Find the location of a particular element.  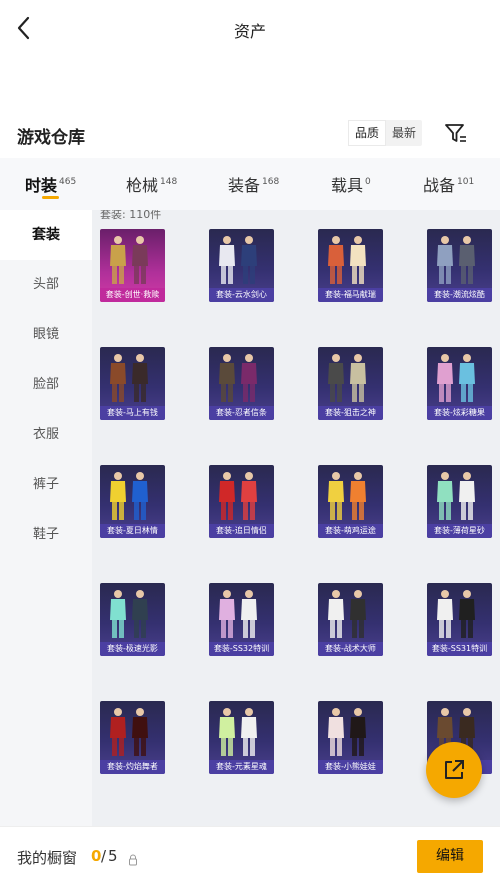

subcategory-sidebar: 套装 头部 眼镜 脸部 衣服 裤子 鞋子 is located at coordinates (46, 520).